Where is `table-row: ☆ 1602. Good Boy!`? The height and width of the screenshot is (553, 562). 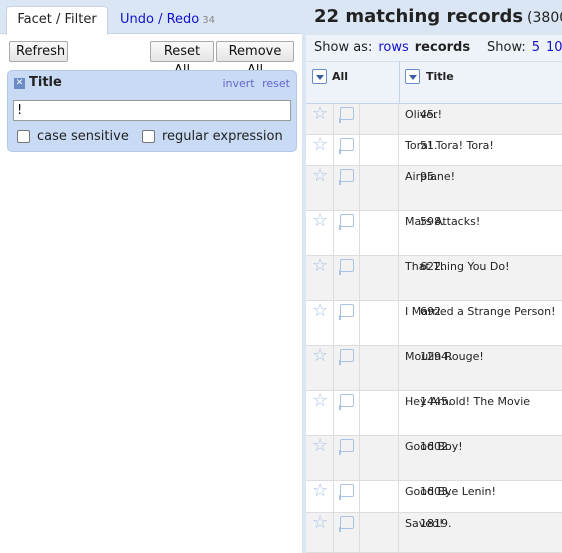
table-row: ☆ 1602. Good Boy! is located at coordinates (434, 458).